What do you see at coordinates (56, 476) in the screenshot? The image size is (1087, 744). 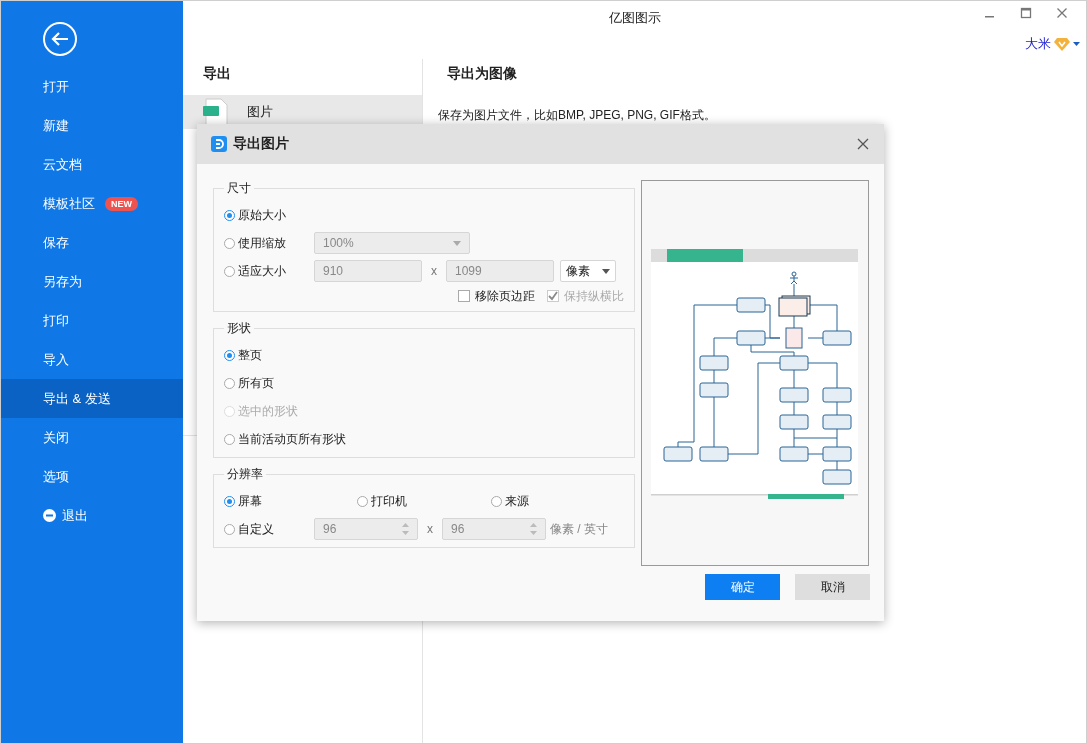 I see `sidebar-label: 选项` at bounding box center [56, 476].